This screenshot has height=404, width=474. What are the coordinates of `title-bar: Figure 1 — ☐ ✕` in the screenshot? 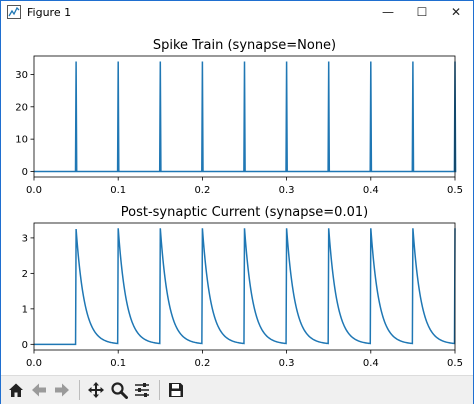 It's located at (237, 12).